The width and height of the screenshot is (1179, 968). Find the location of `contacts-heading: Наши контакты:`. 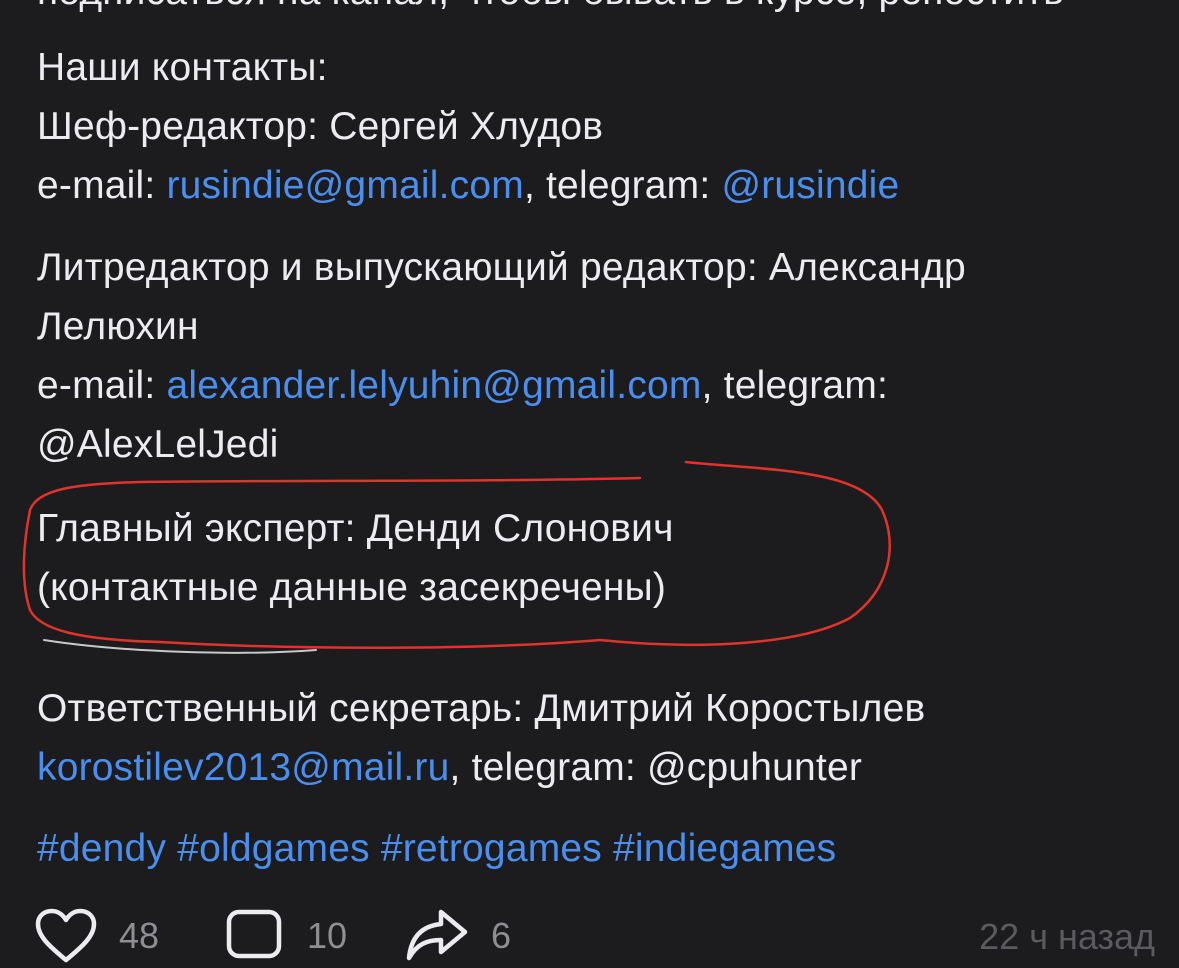

contacts-heading: Наши контакты: is located at coordinates (182, 67).